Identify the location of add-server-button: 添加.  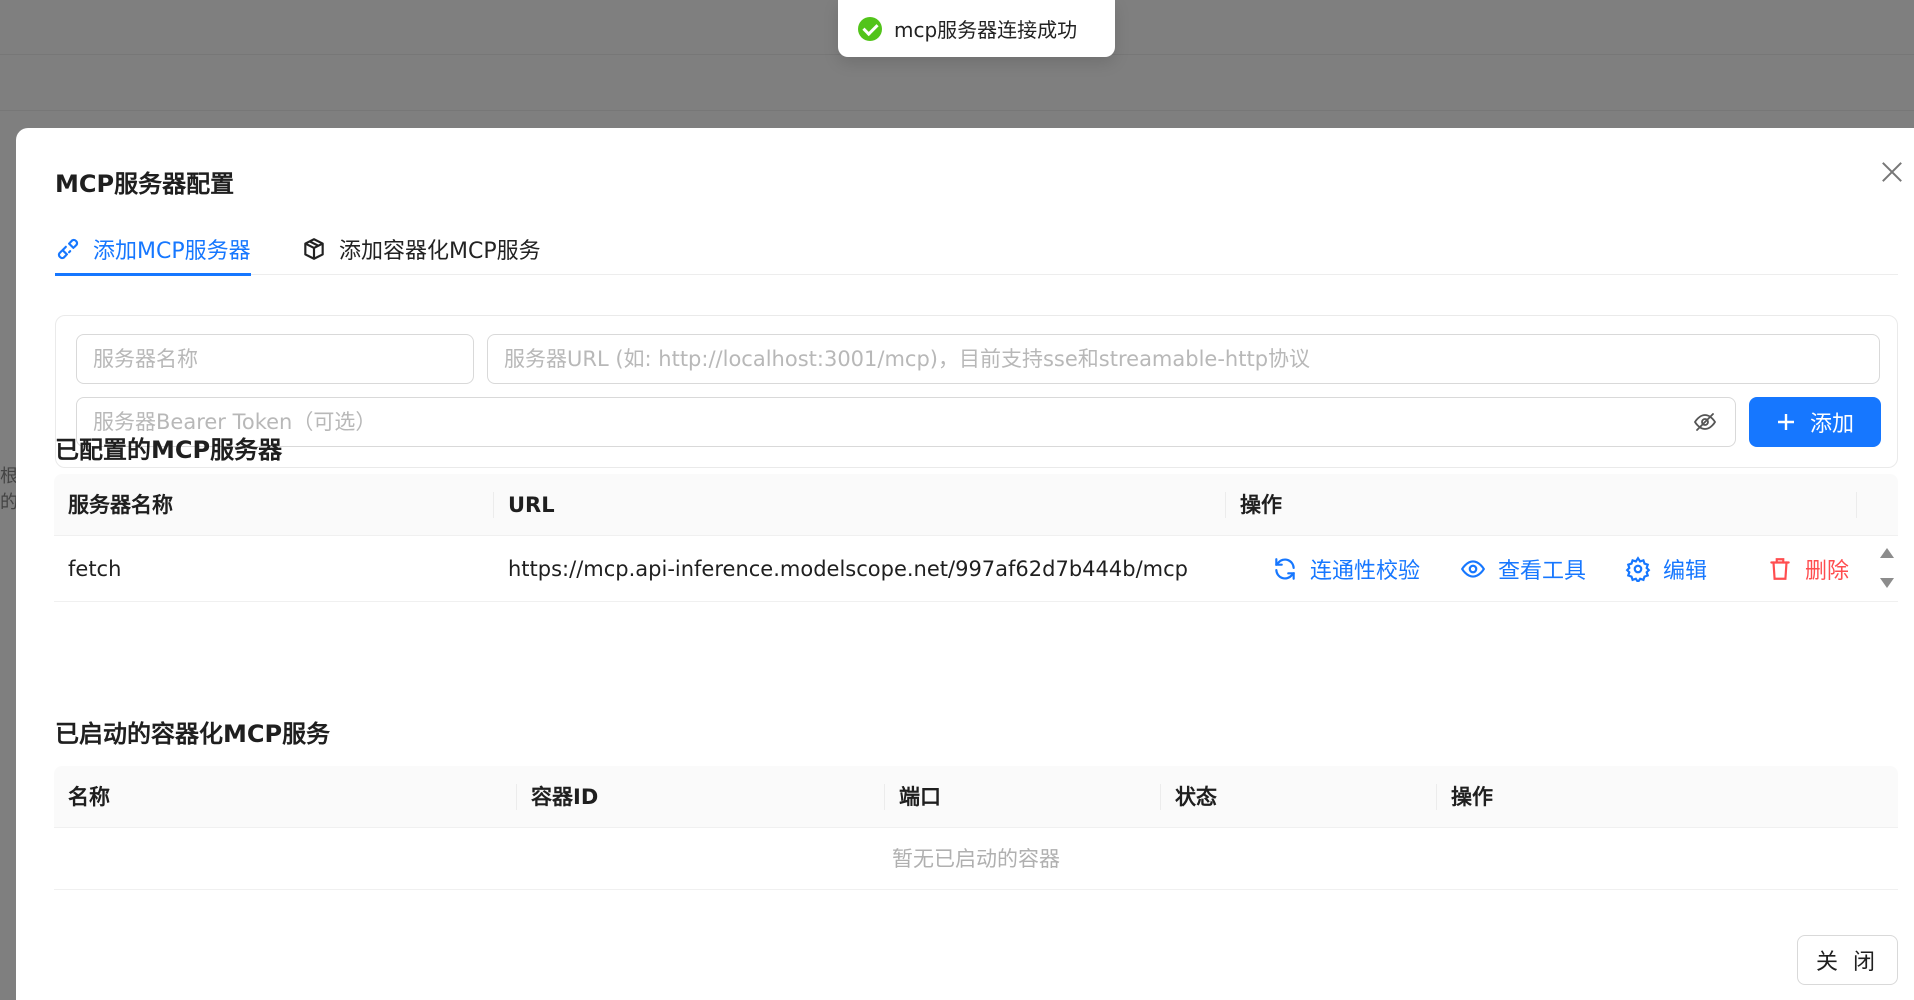
(1815, 422).